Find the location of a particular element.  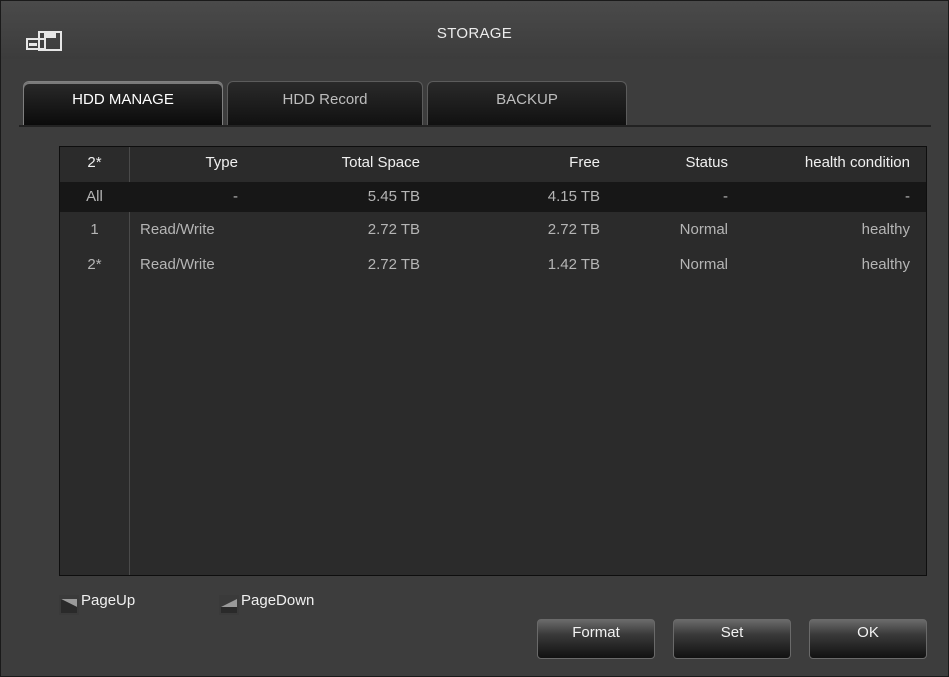

header-free: Free is located at coordinates (584, 162).